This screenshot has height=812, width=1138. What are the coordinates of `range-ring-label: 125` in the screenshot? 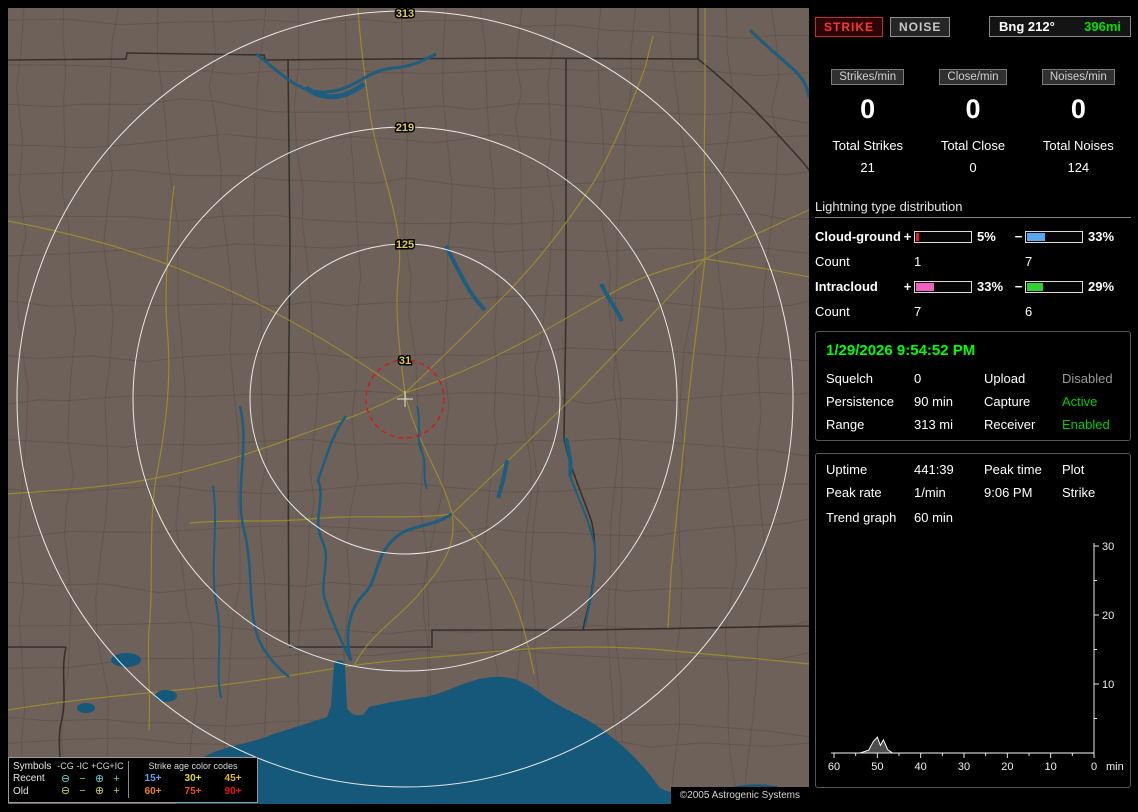 It's located at (405, 245).